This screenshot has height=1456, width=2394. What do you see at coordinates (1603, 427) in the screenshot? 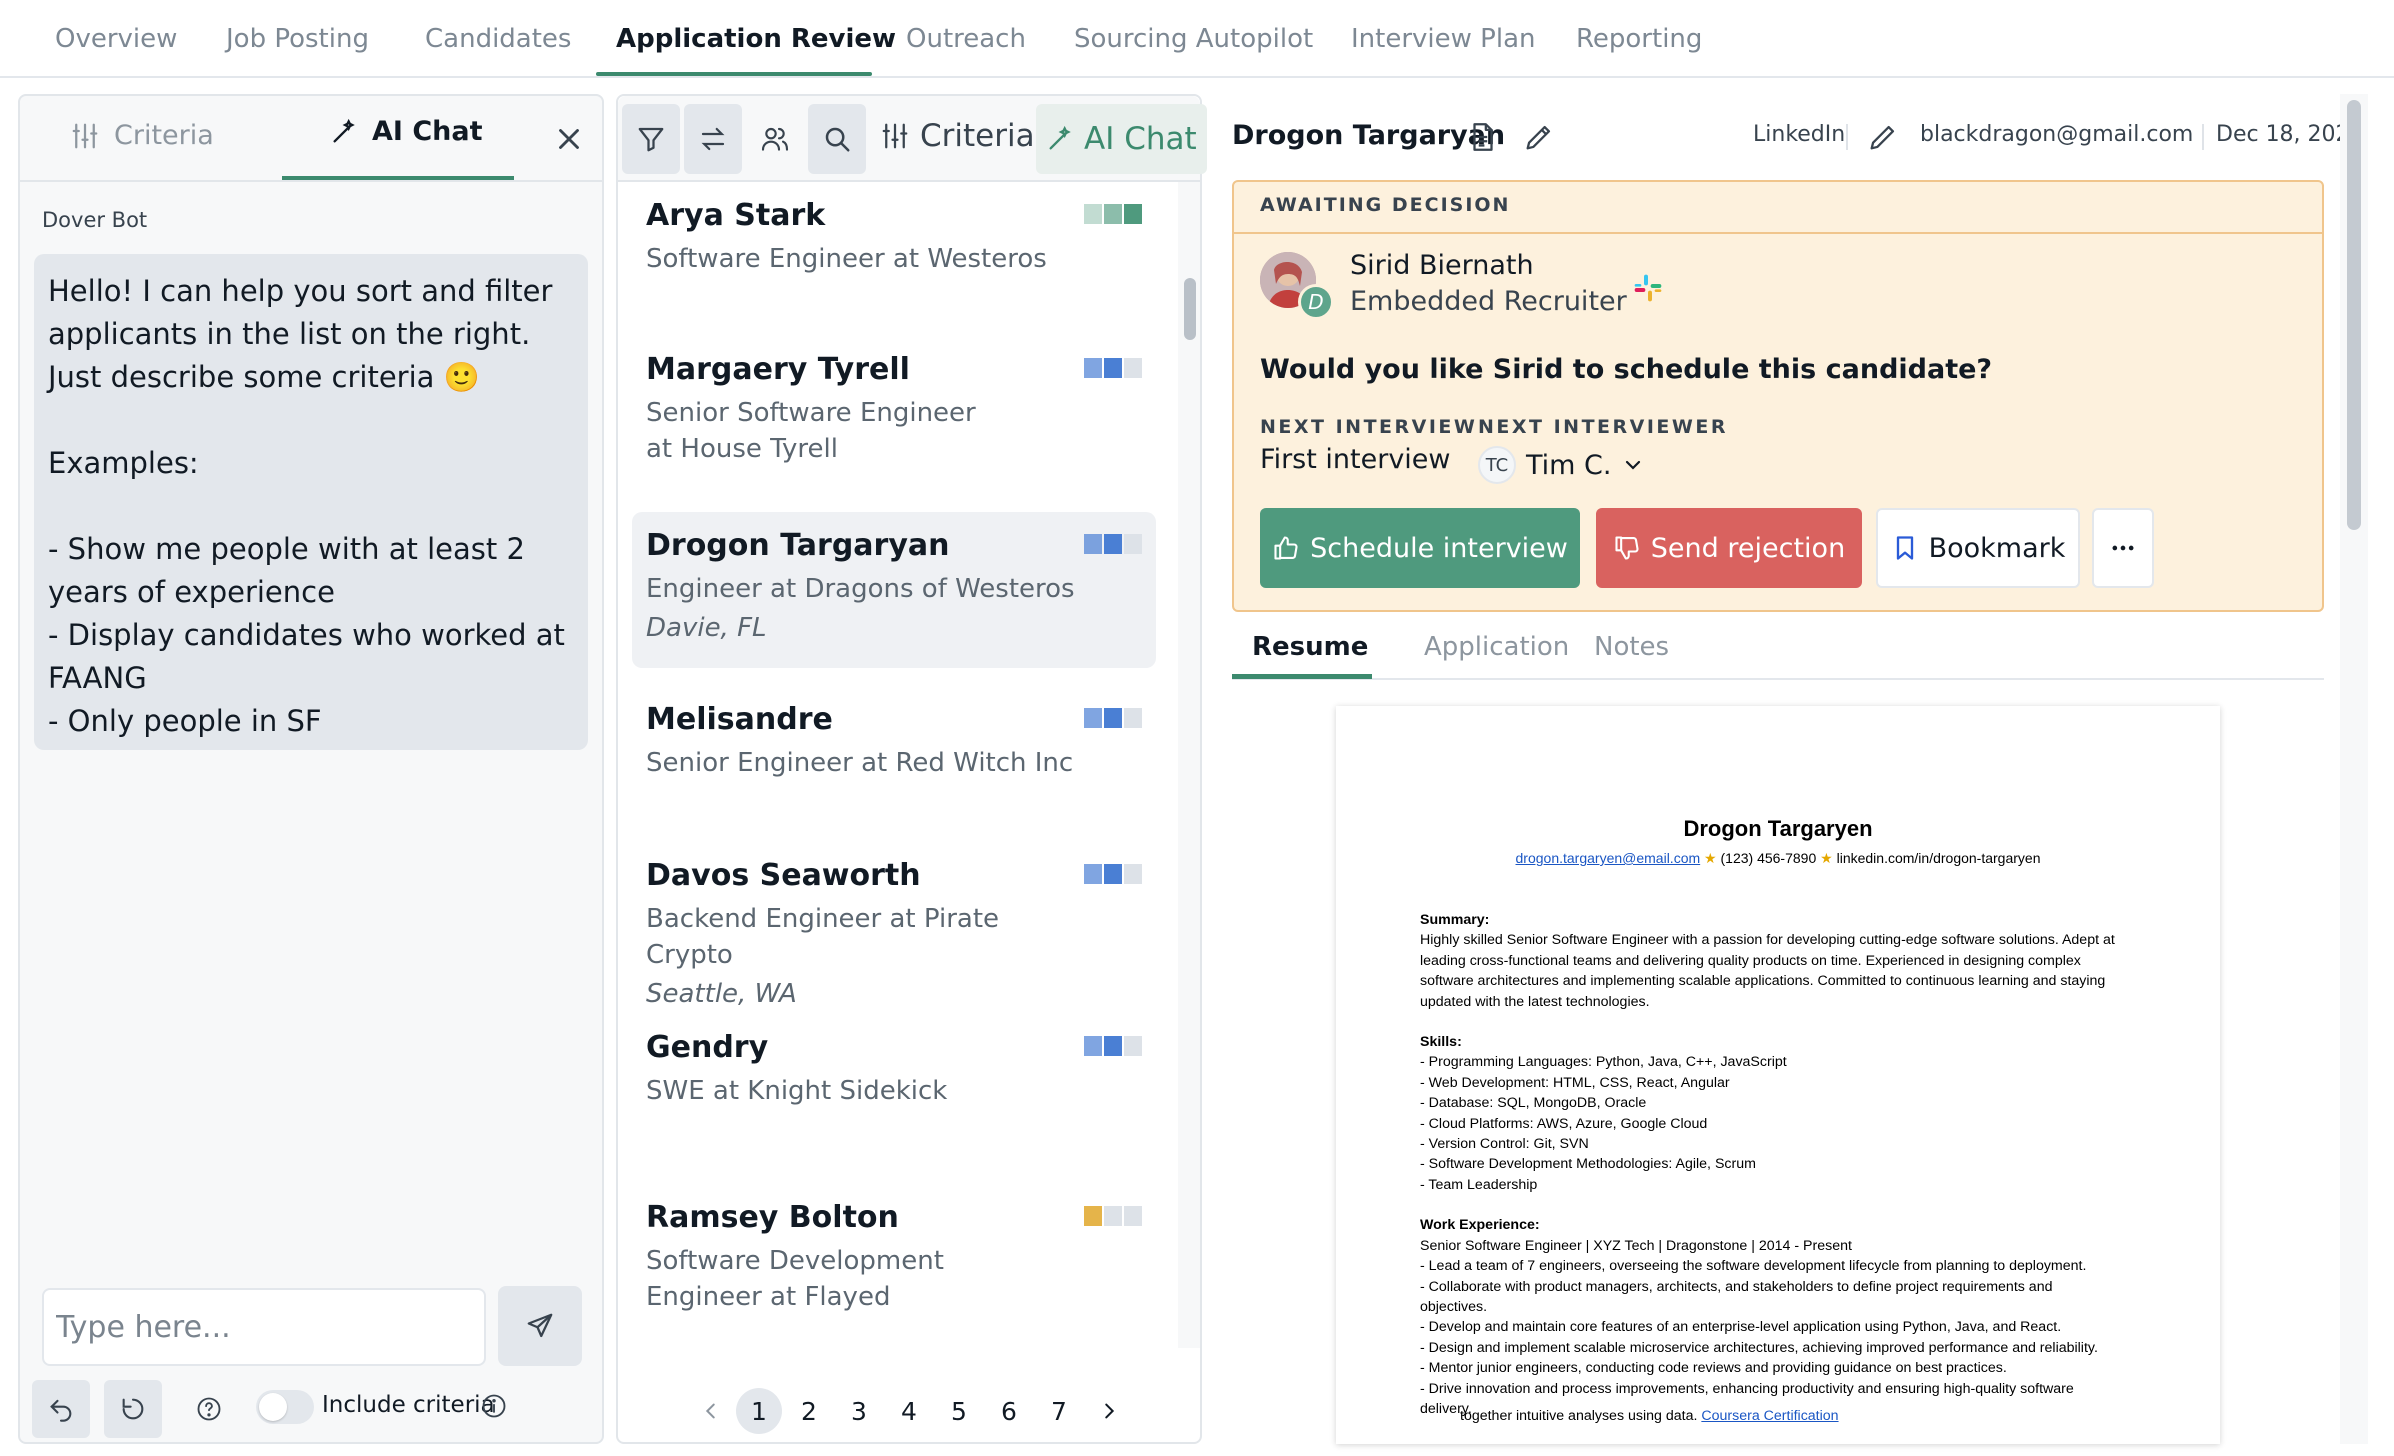
I see `next-interviewer-label: NEXT INTERVIEWER` at bounding box center [1603, 427].